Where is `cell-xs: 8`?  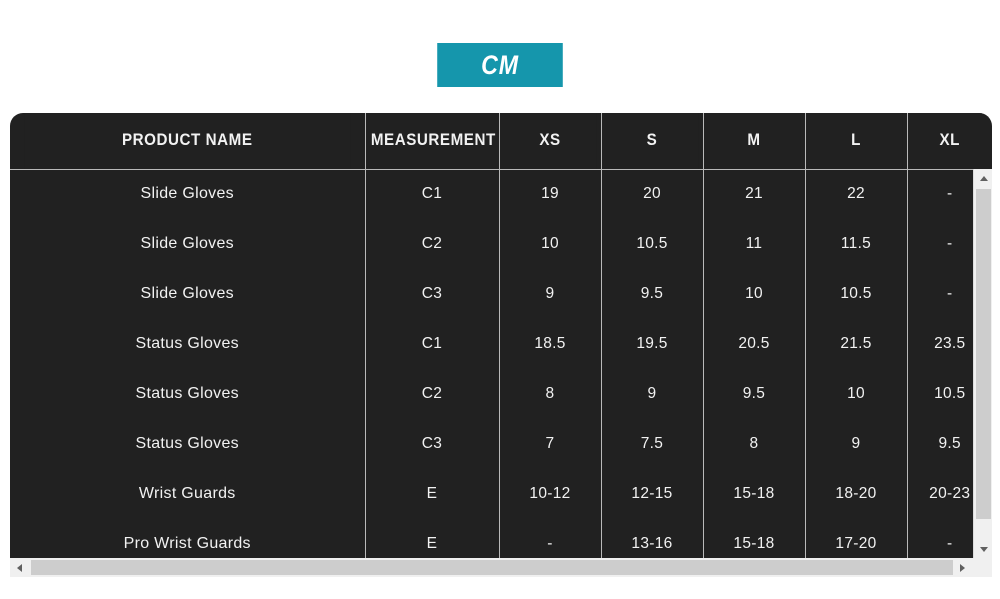 cell-xs: 8 is located at coordinates (550, 394).